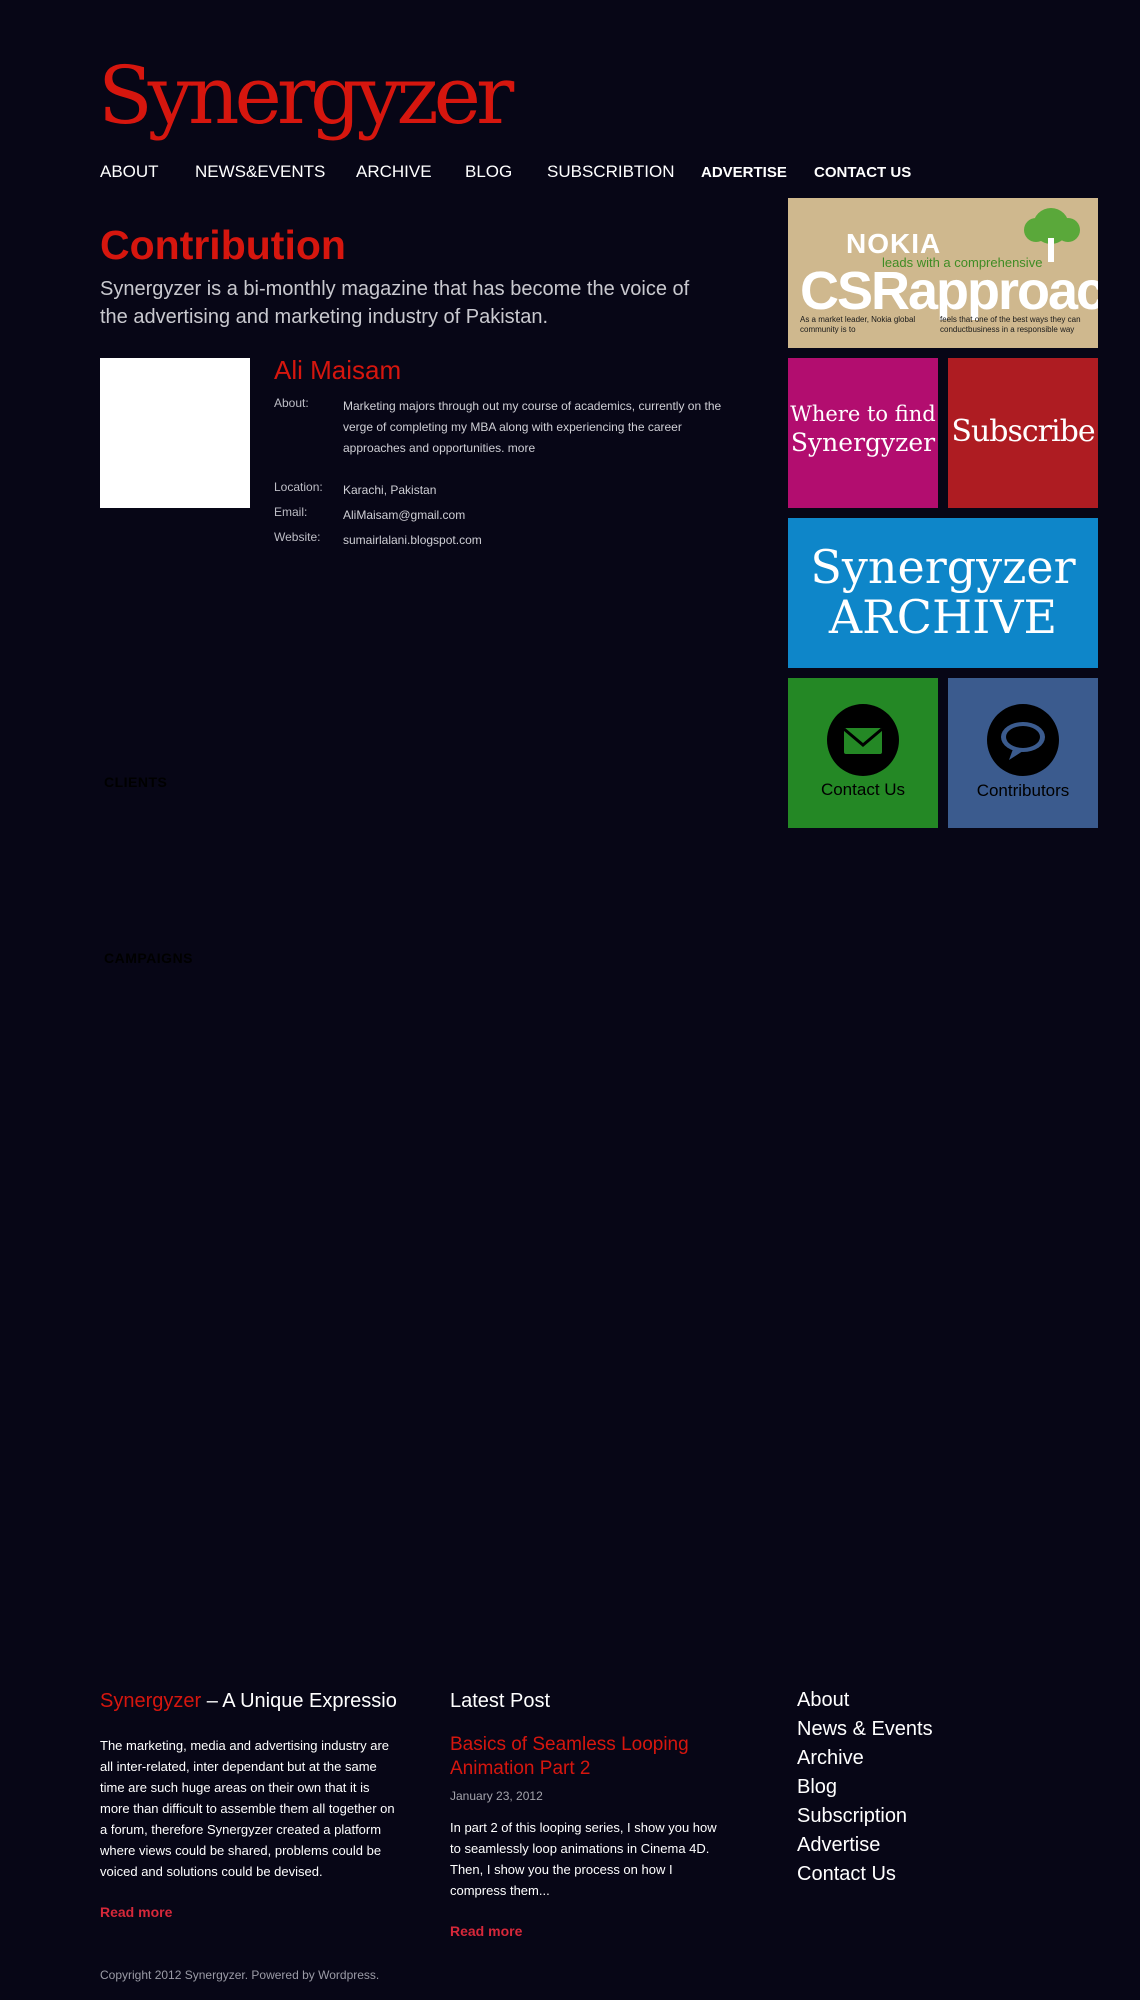  Describe the element at coordinates (250, 1912) in the screenshot. I see `footer-about-read-more: Read more` at that location.